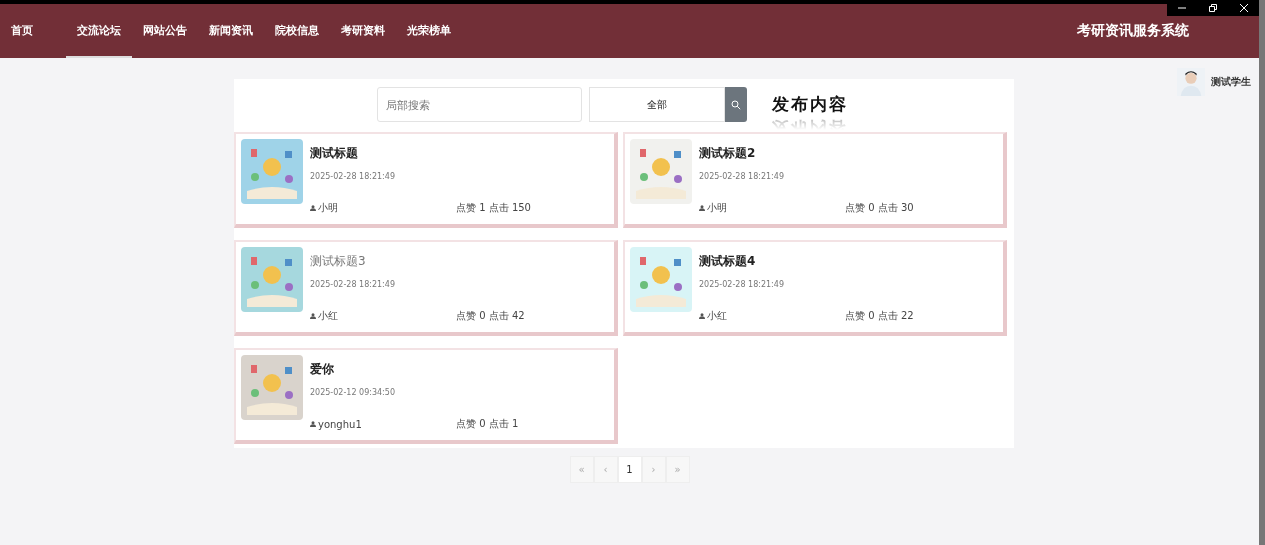 The image size is (1265, 545). Describe the element at coordinates (1213, 8) in the screenshot. I see `restore-icon` at that location.